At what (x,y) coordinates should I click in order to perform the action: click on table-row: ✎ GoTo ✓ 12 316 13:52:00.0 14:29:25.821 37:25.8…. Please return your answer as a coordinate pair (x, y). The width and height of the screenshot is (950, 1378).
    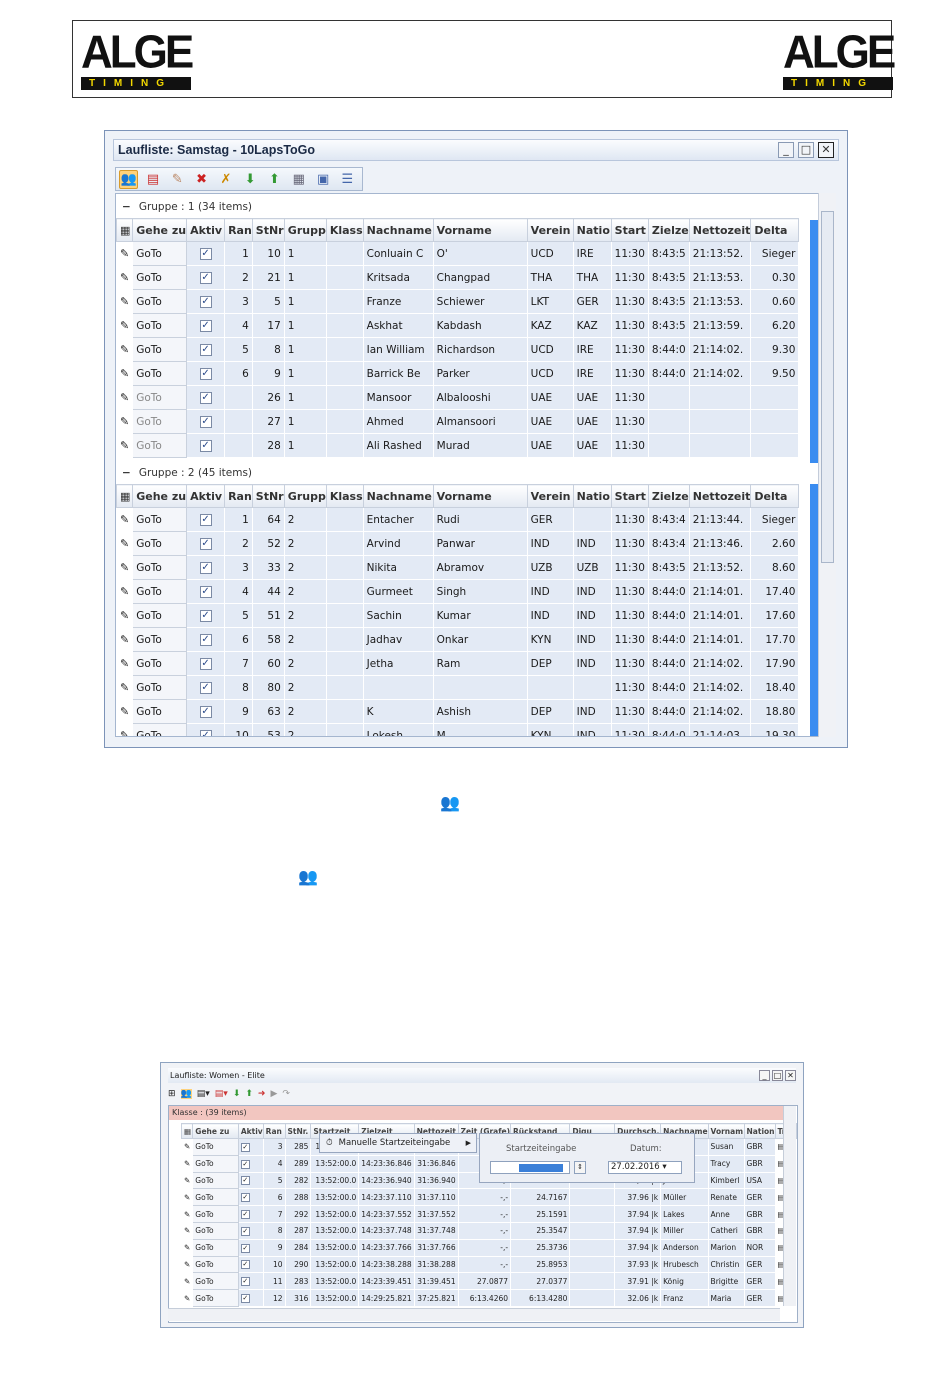
    Looking at the image, I should click on (488, 1298).